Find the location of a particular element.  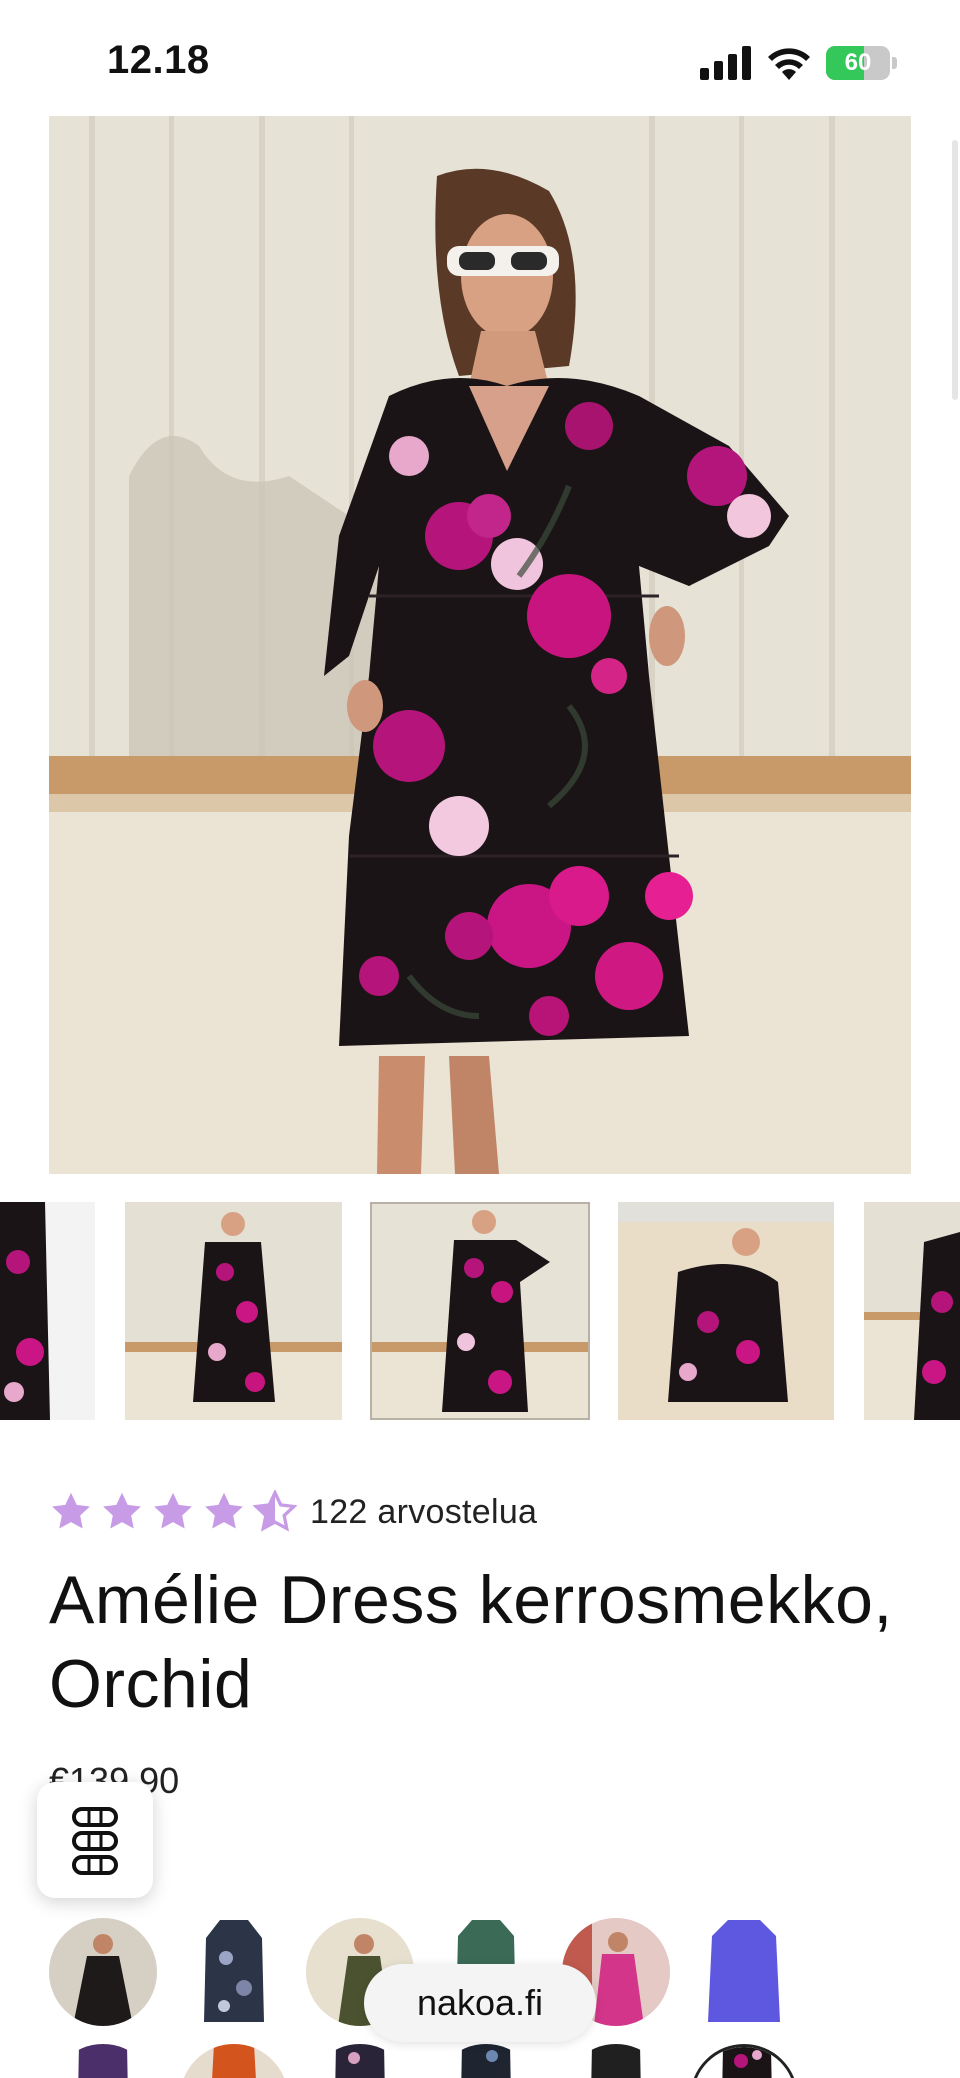

star-half-icon is located at coordinates (275, 1511).